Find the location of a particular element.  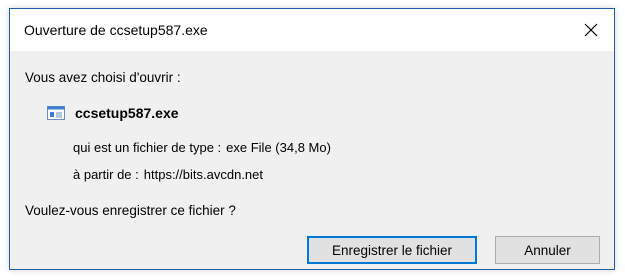

close-button is located at coordinates (591, 30).